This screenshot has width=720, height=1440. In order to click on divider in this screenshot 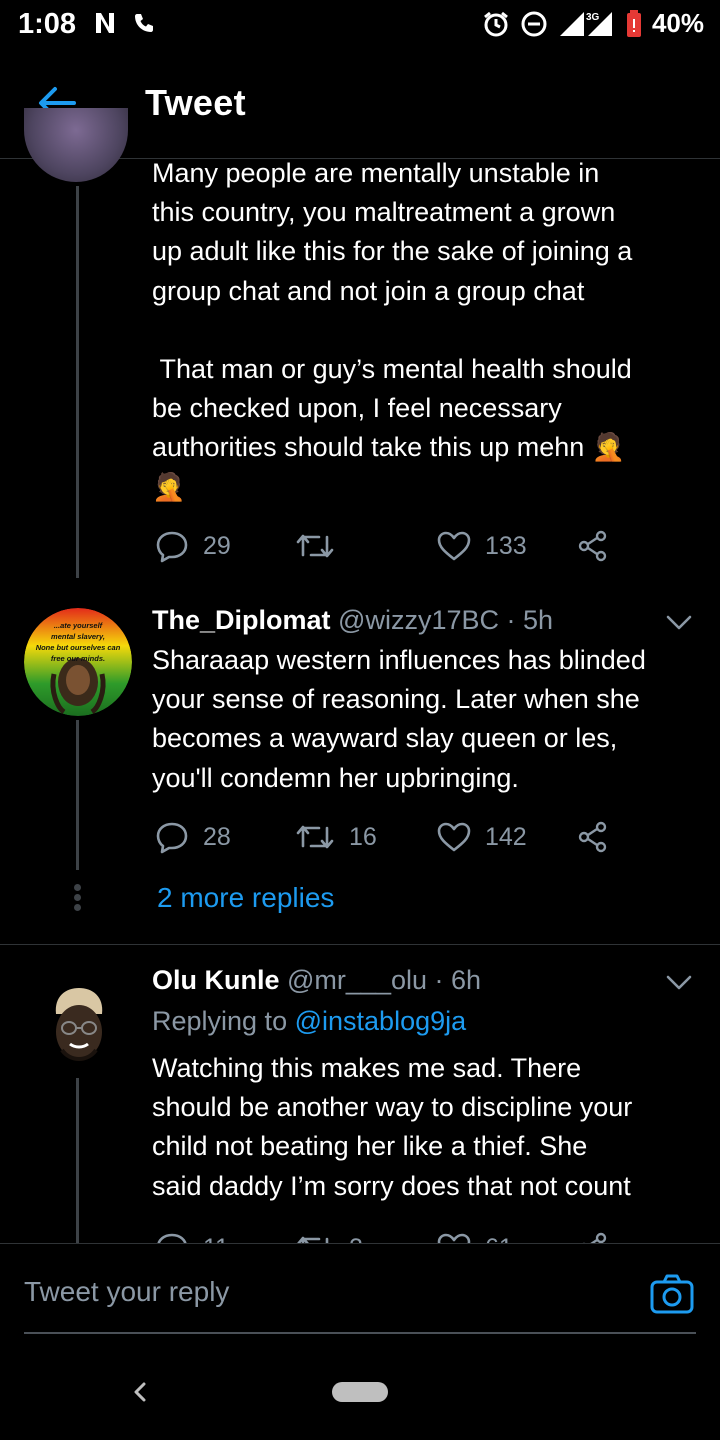, I will do `click(360, 944)`.